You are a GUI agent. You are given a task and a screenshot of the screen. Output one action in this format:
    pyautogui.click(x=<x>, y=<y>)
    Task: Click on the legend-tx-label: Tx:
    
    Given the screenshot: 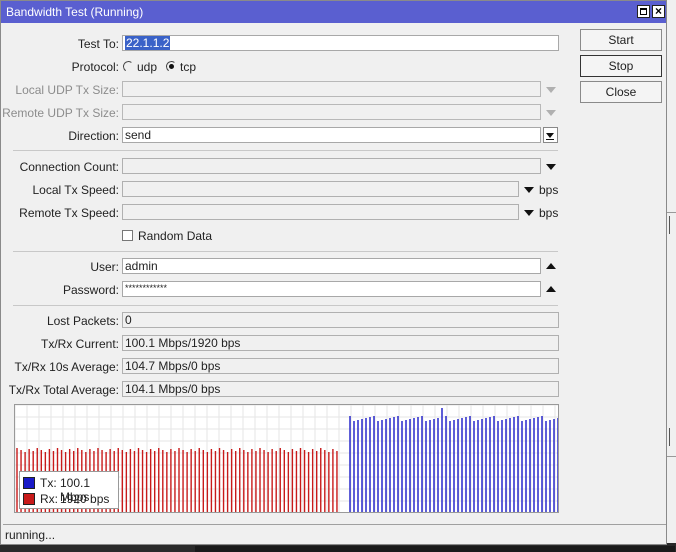 What is the action you would take?
    pyautogui.click(x=48, y=483)
    